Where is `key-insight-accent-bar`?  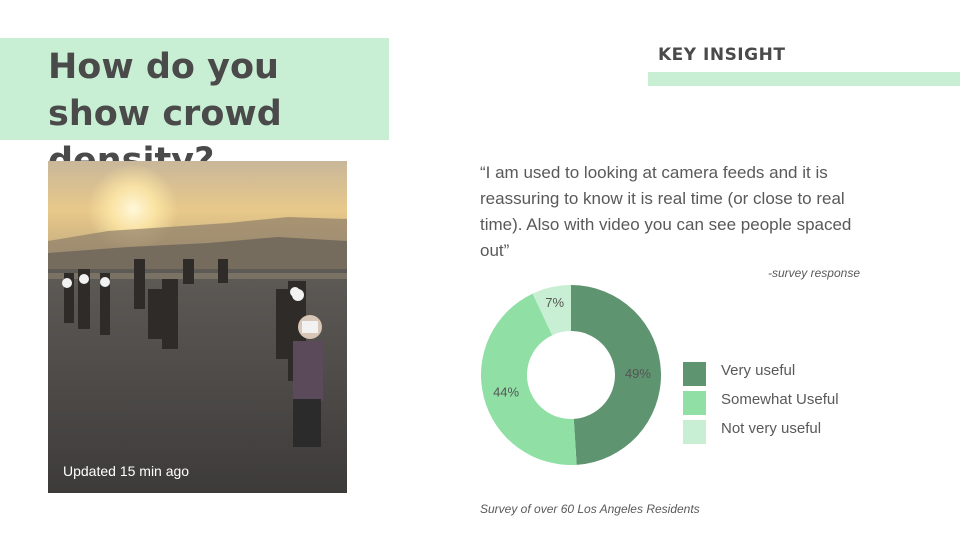
key-insight-accent-bar is located at coordinates (804, 79).